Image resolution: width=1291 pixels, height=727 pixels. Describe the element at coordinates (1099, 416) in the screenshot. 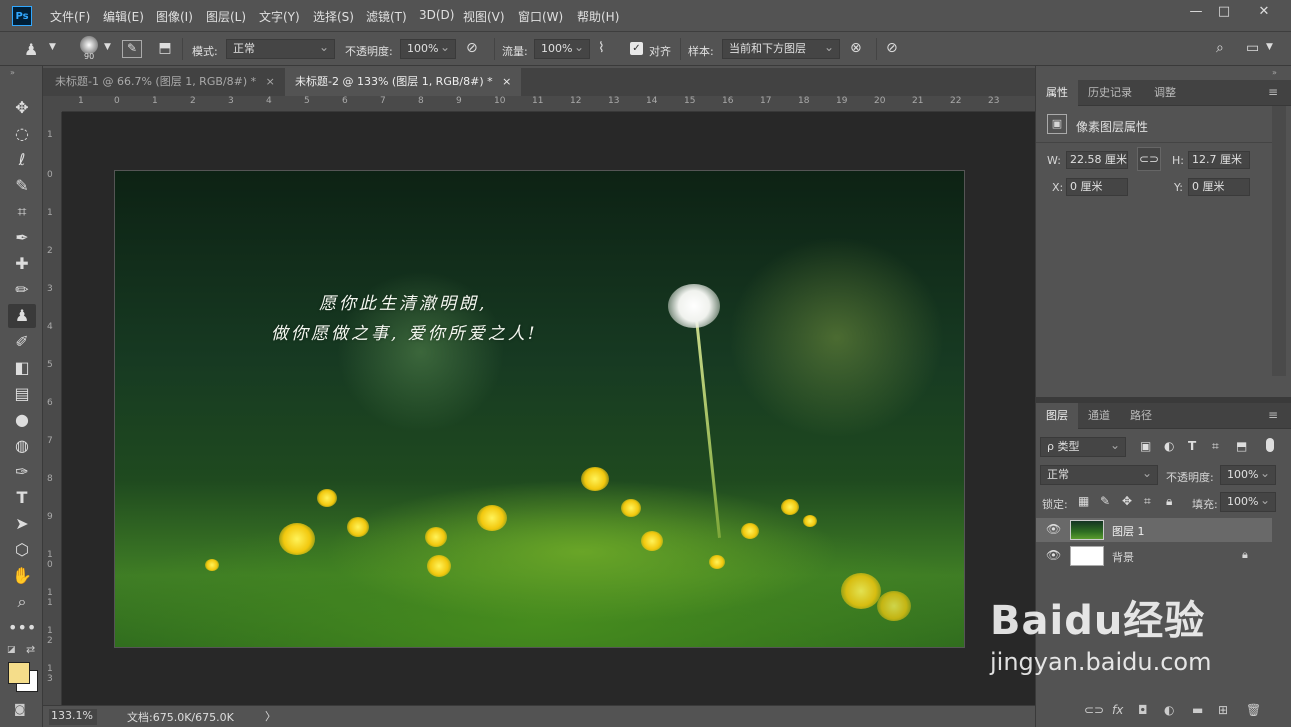

I see `tab-channels: 通道` at that location.